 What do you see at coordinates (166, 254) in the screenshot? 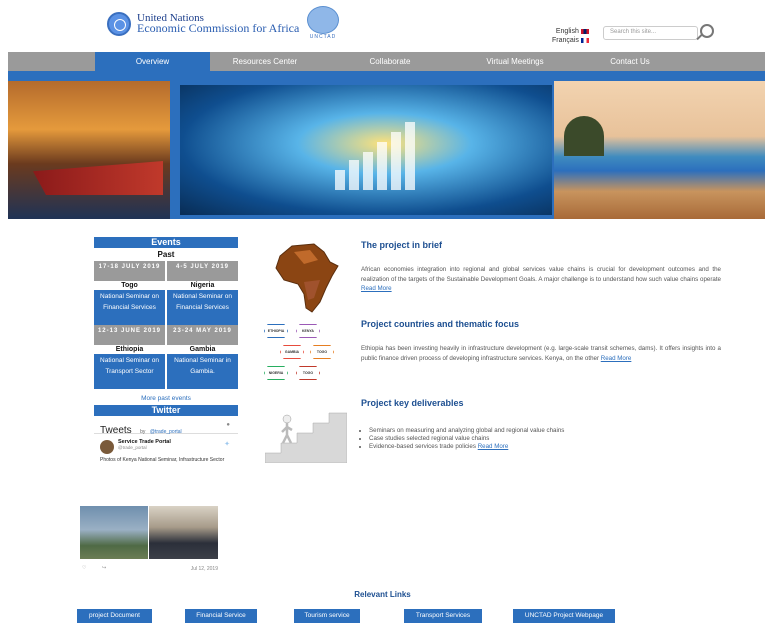
I see `events-past-label: Past` at bounding box center [166, 254].